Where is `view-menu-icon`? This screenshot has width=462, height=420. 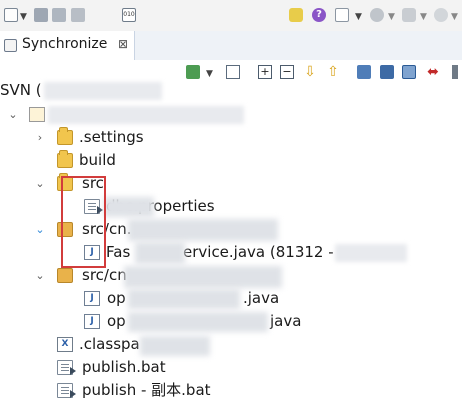
view-menu-icon is located at coordinates (455, 72).